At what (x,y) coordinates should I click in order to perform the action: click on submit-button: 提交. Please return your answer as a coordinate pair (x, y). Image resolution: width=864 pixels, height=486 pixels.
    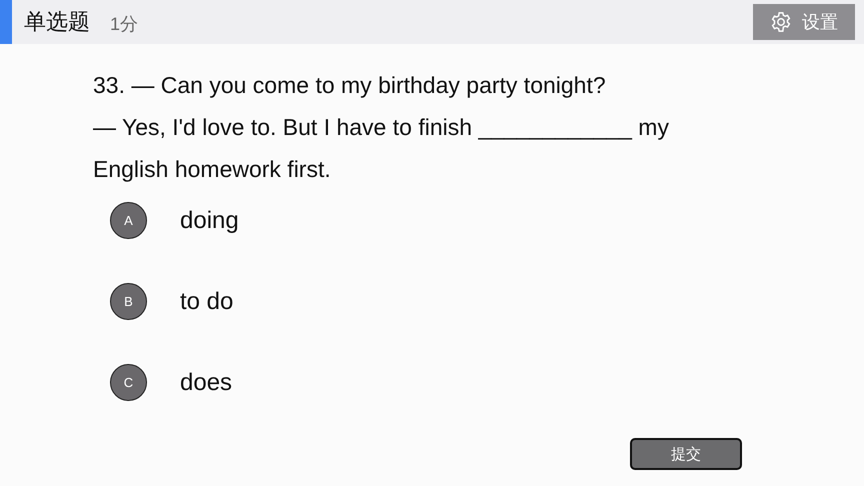
    Looking at the image, I should click on (686, 454).